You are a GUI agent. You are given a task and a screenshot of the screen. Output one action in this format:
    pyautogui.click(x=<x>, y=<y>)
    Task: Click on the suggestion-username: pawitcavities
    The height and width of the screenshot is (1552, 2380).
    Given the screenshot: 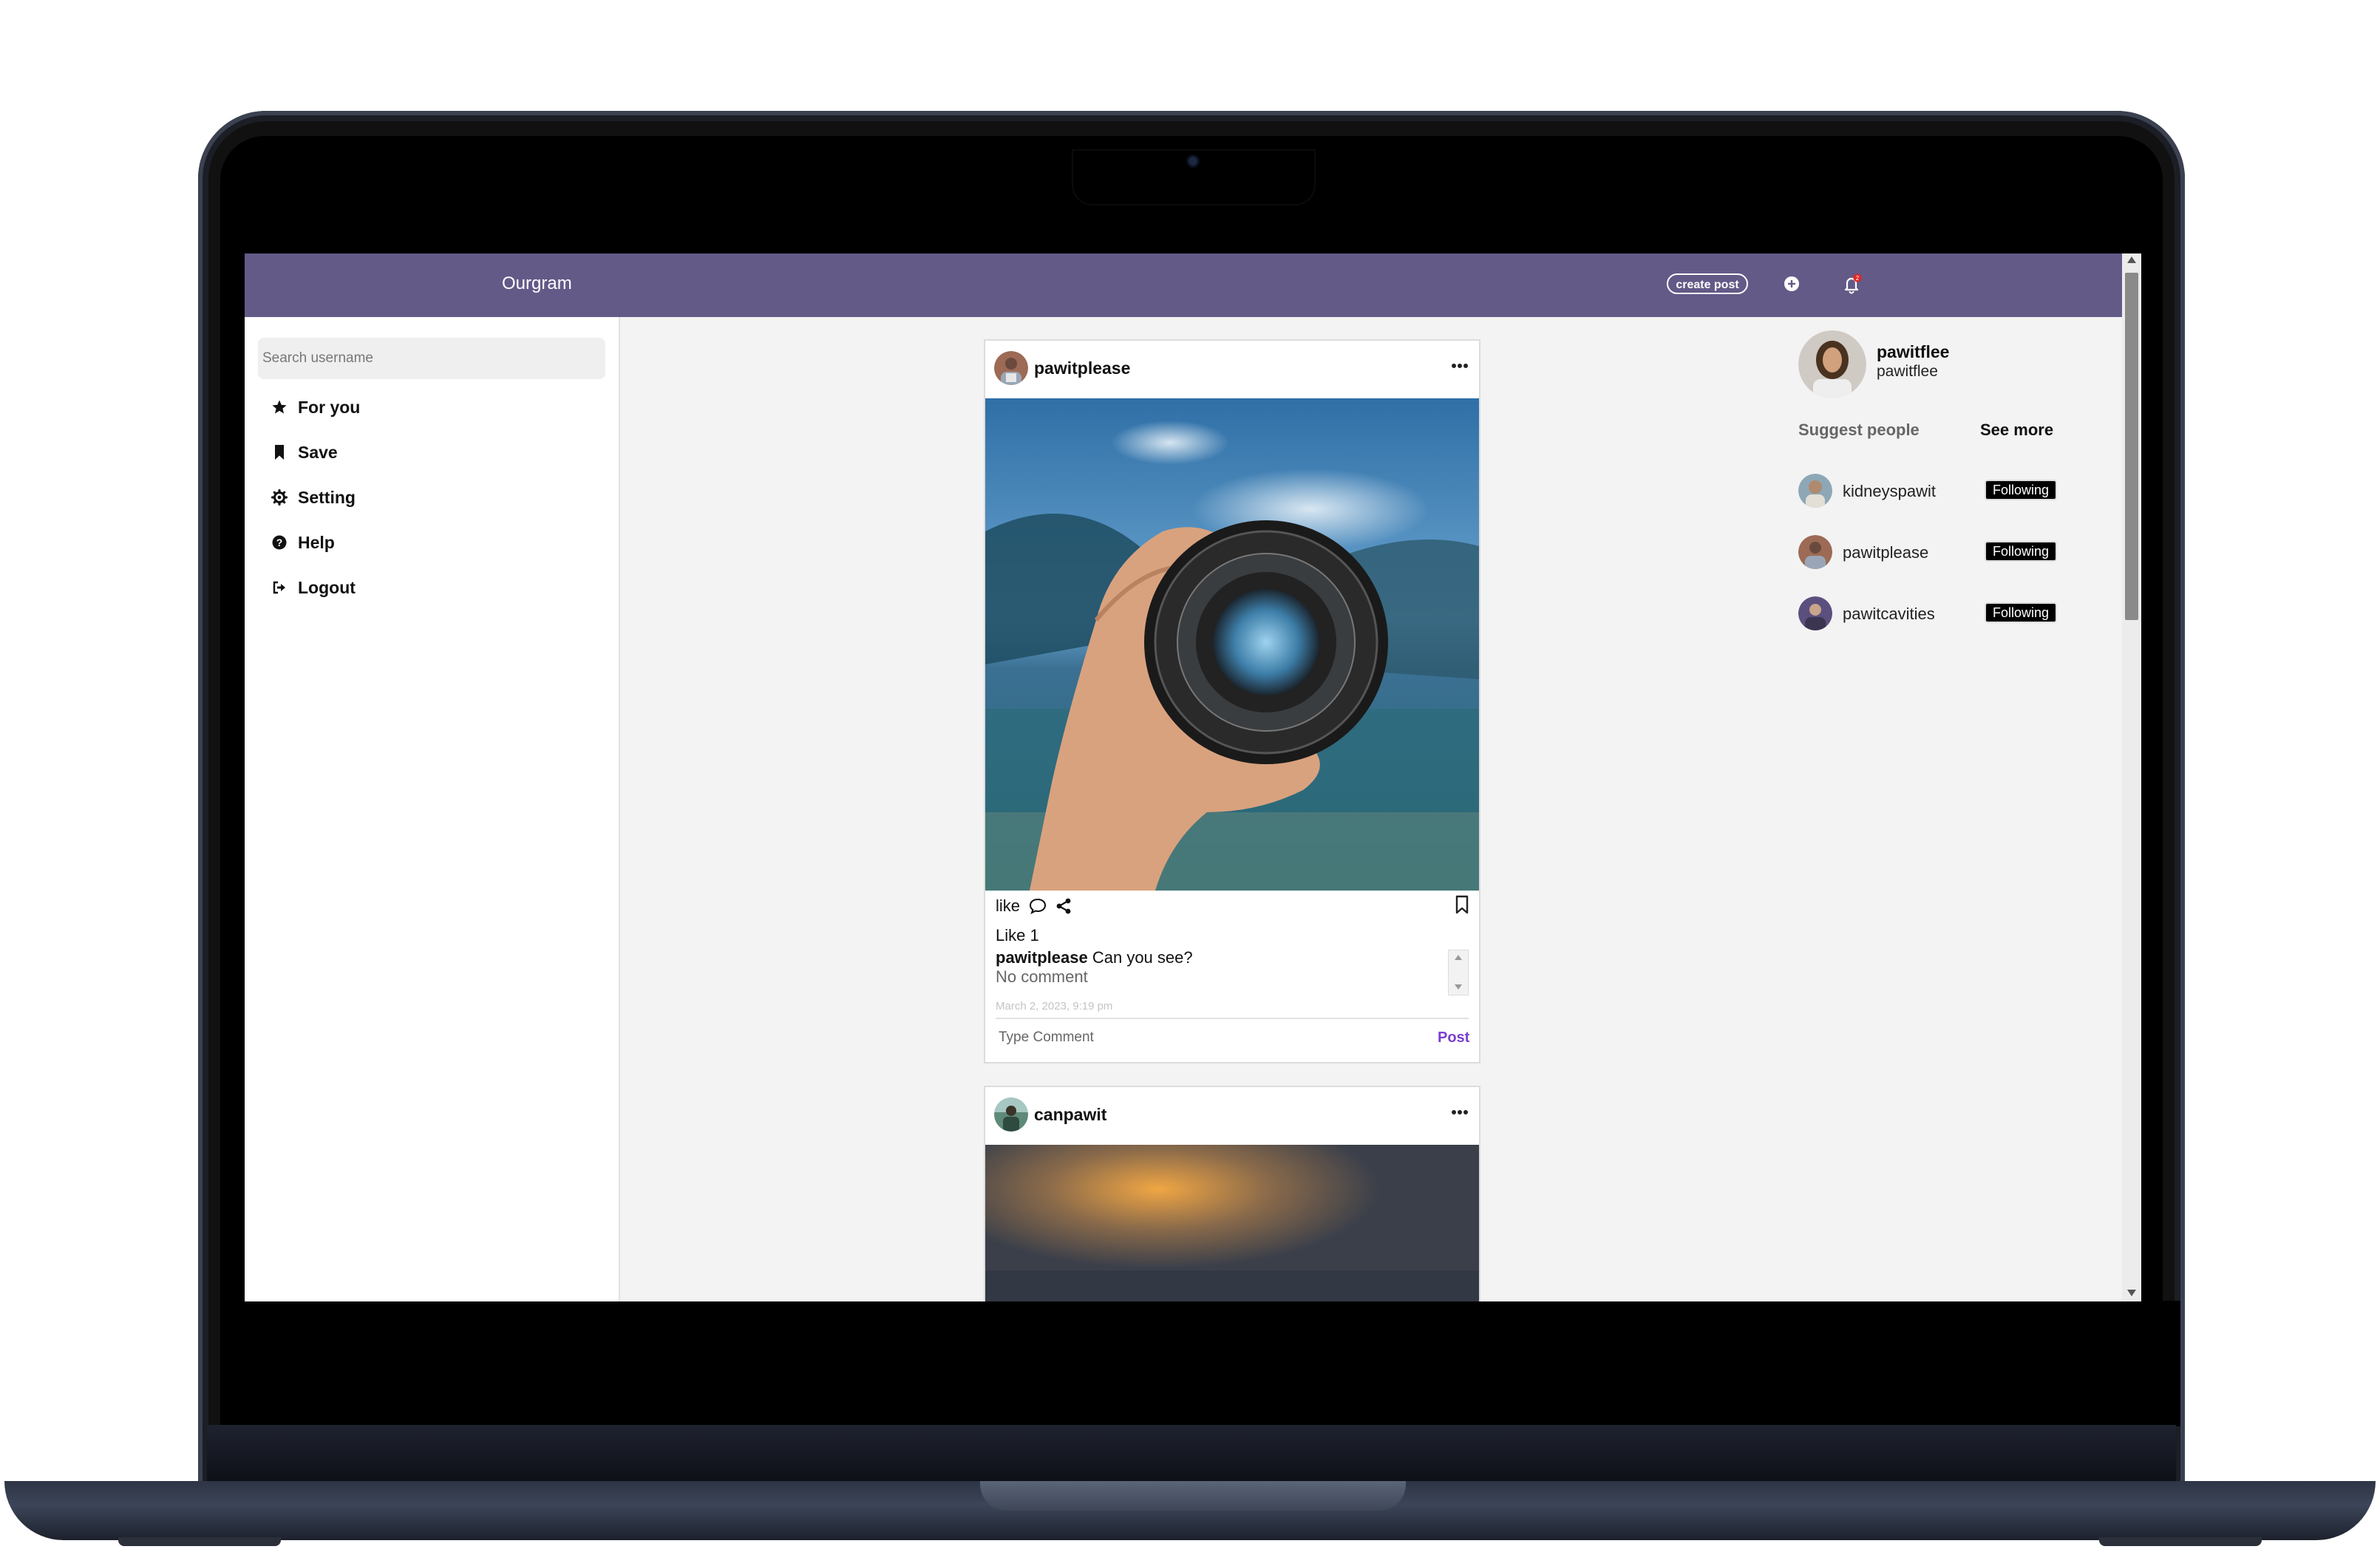 What is the action you would take?
    pyautogui.click(x=1889, y=614)
    